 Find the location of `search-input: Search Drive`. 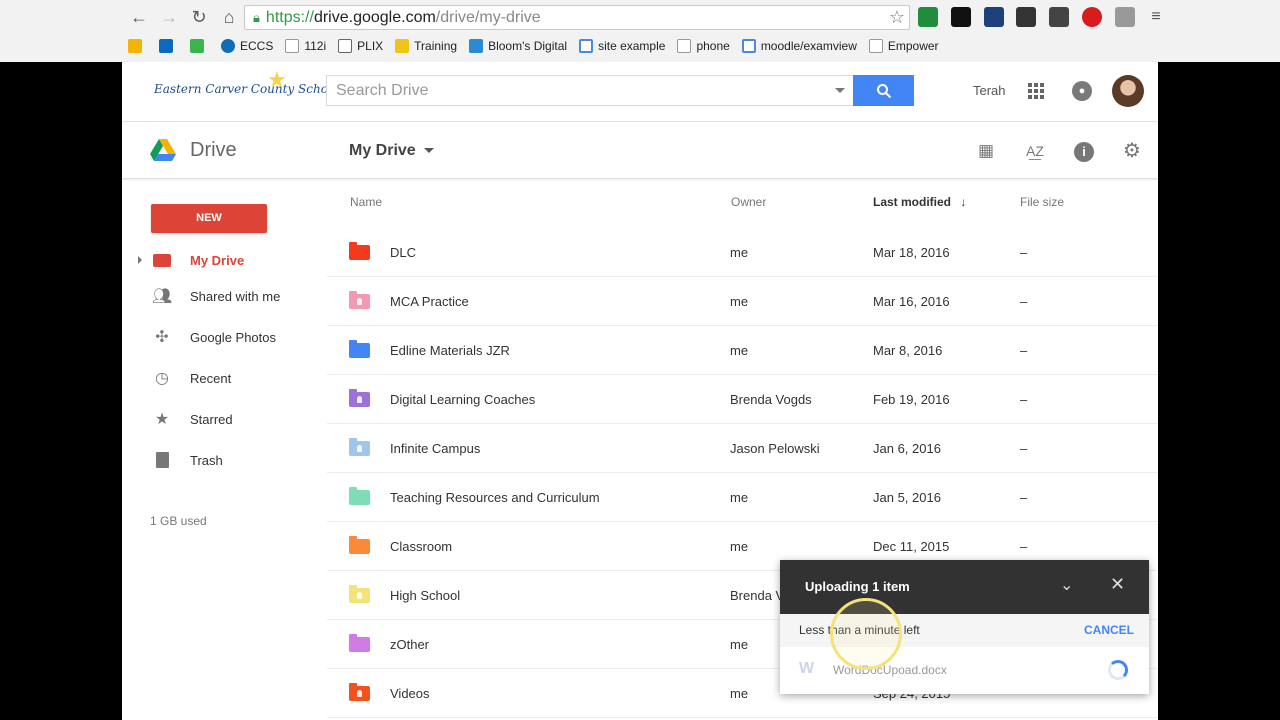

search-input: Search Drive is located at coordinates (590, 90).